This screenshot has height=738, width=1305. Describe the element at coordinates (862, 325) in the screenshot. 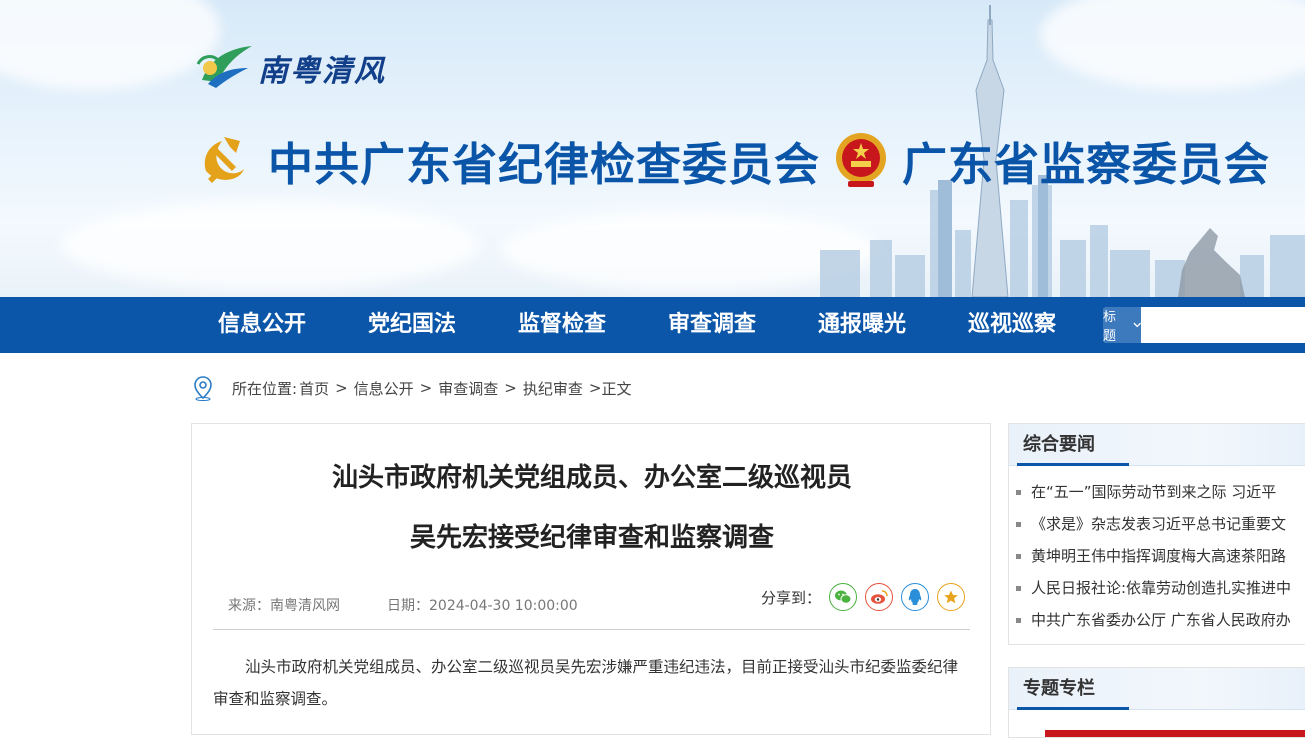

I see `nav-item-exposure: 通报曝光` at that location.